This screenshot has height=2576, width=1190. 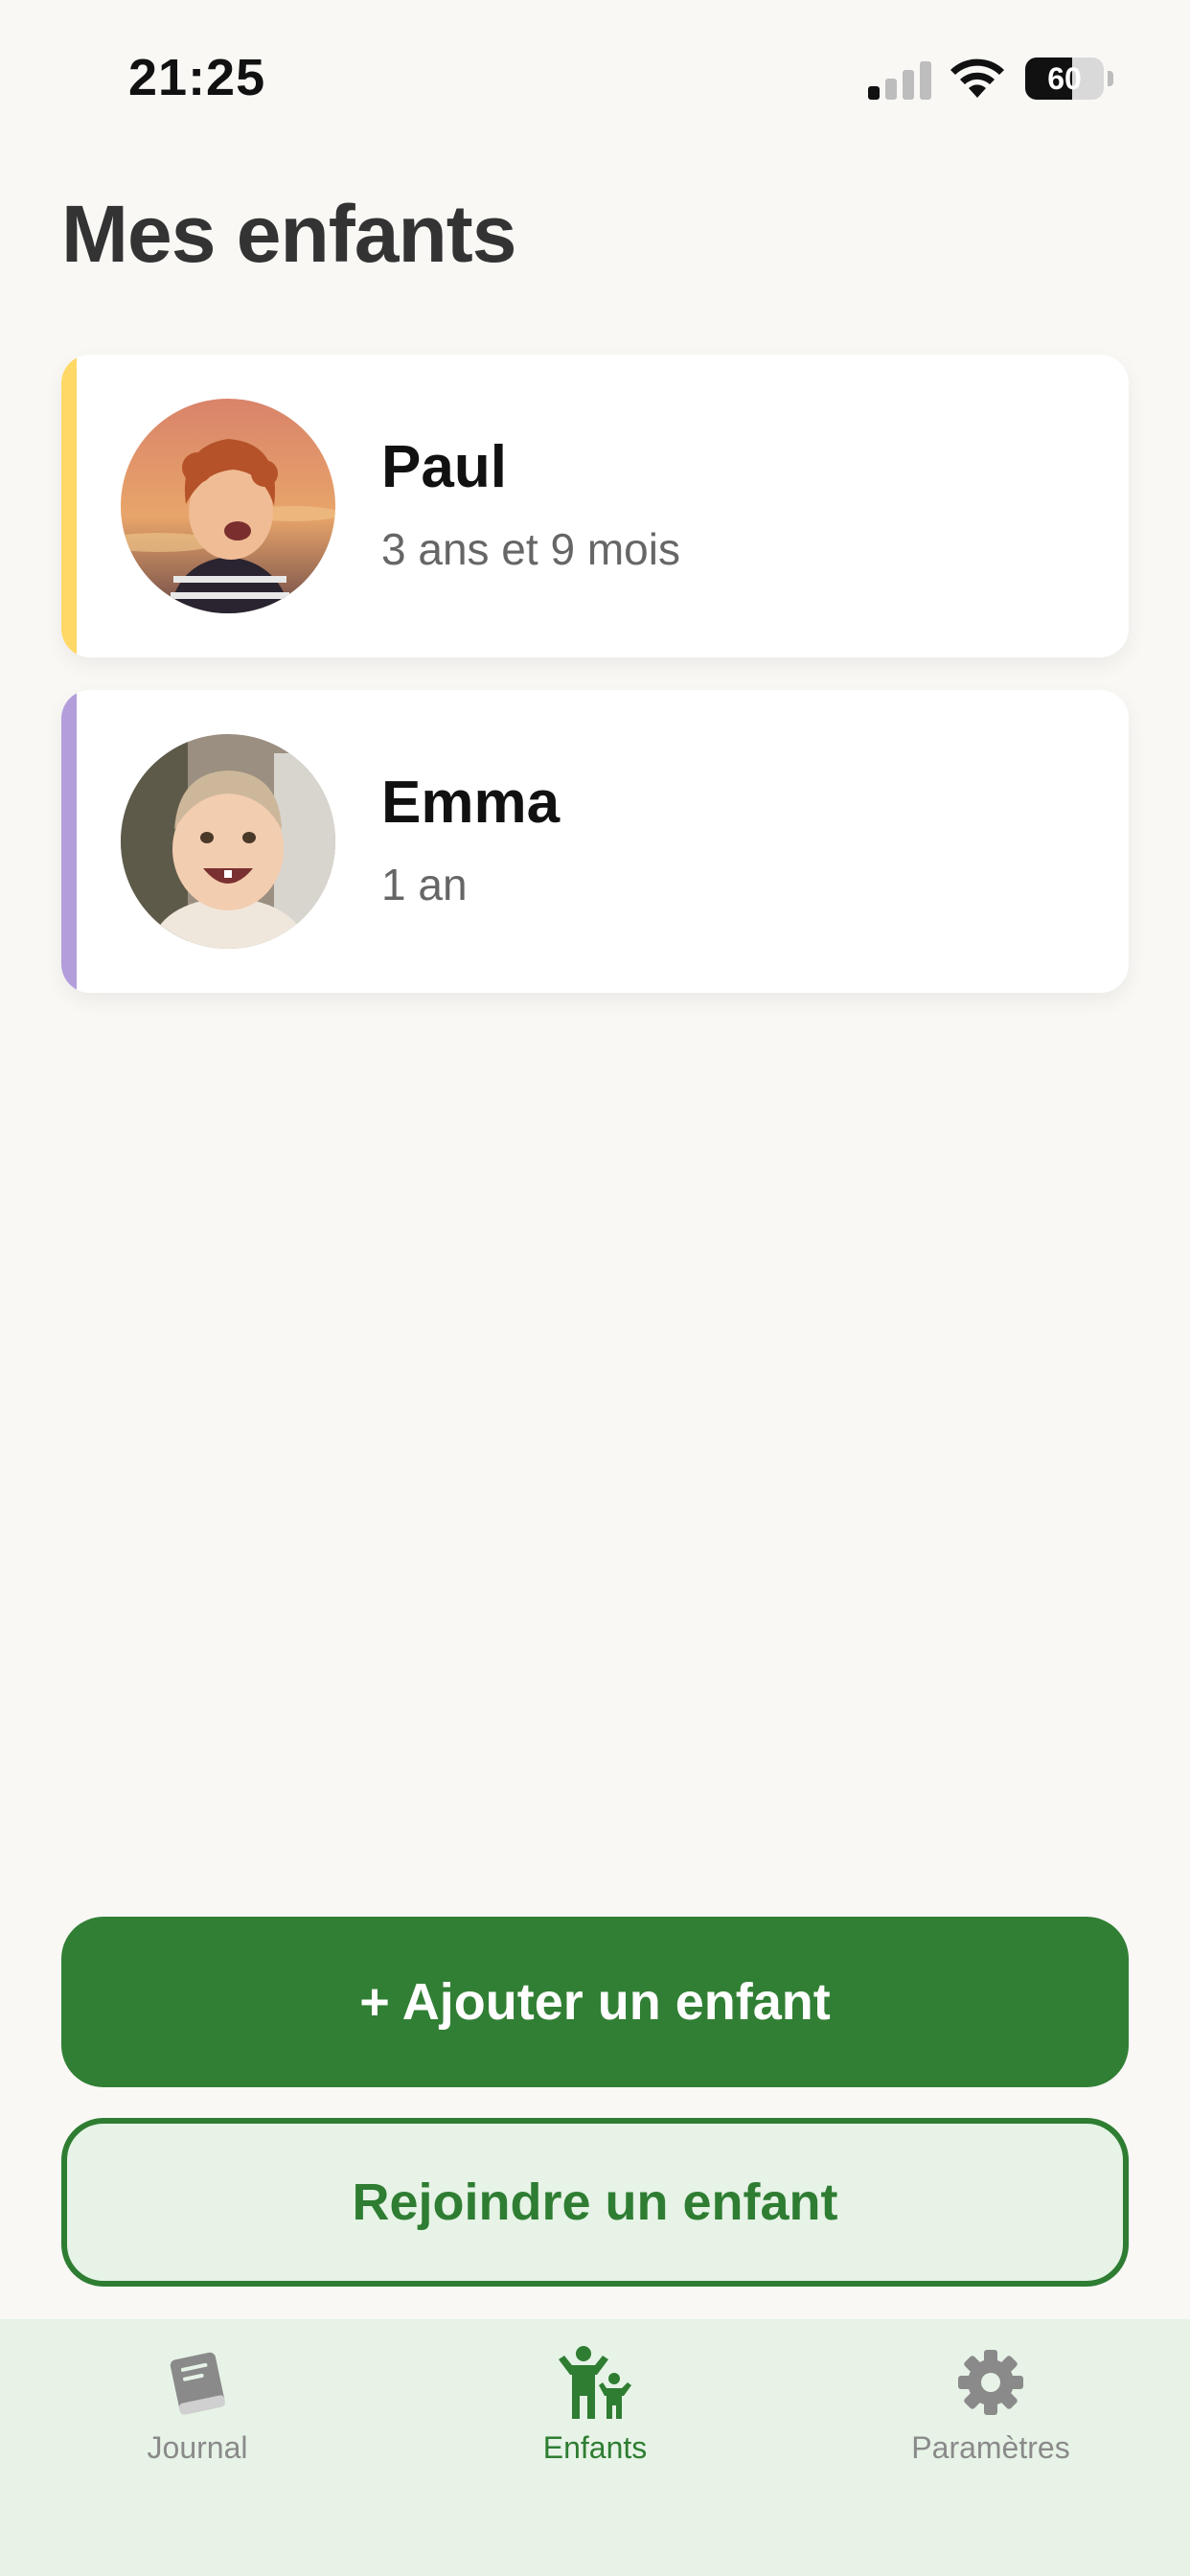 What do you see at coordinates (977, 78) in the screenshot?
I see `wifi-icon` at bounding box center [977, 78].